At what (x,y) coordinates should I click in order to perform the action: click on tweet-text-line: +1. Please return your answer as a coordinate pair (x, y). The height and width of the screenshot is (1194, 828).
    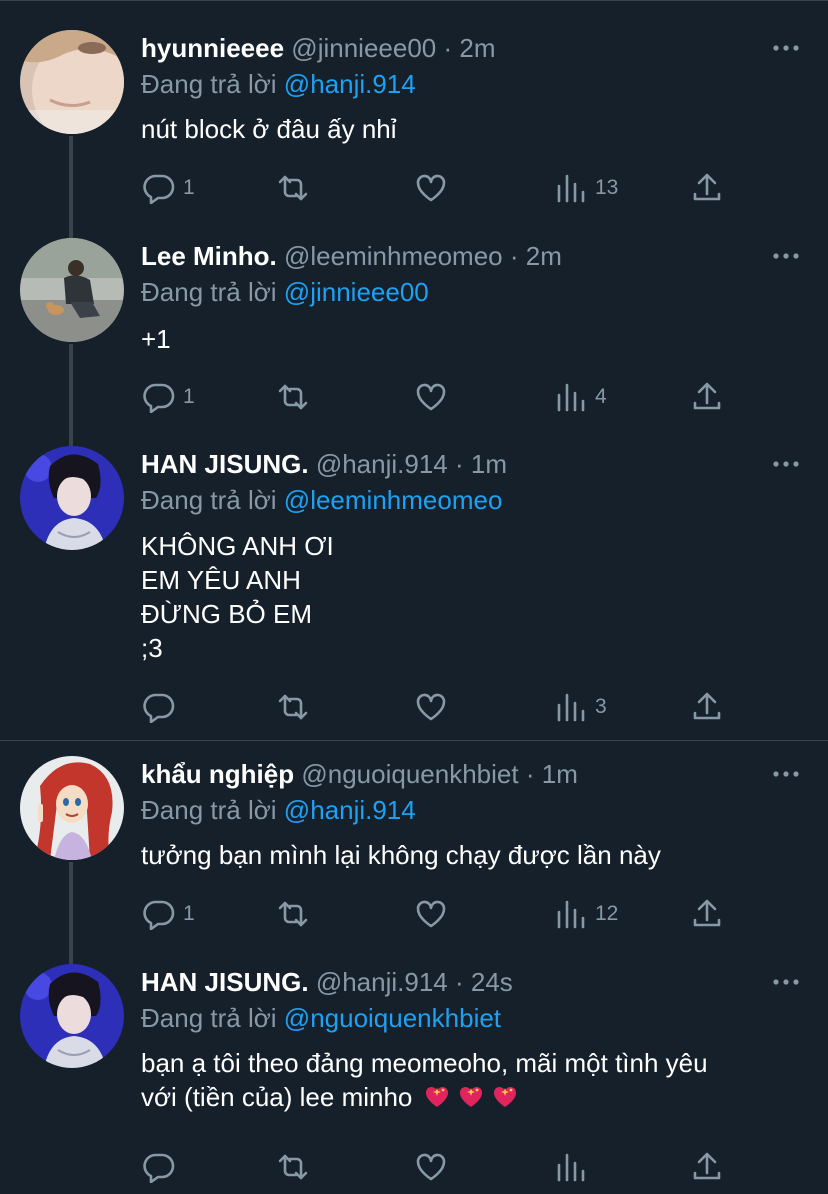
    Looking at the image, I should click on (156, 339).